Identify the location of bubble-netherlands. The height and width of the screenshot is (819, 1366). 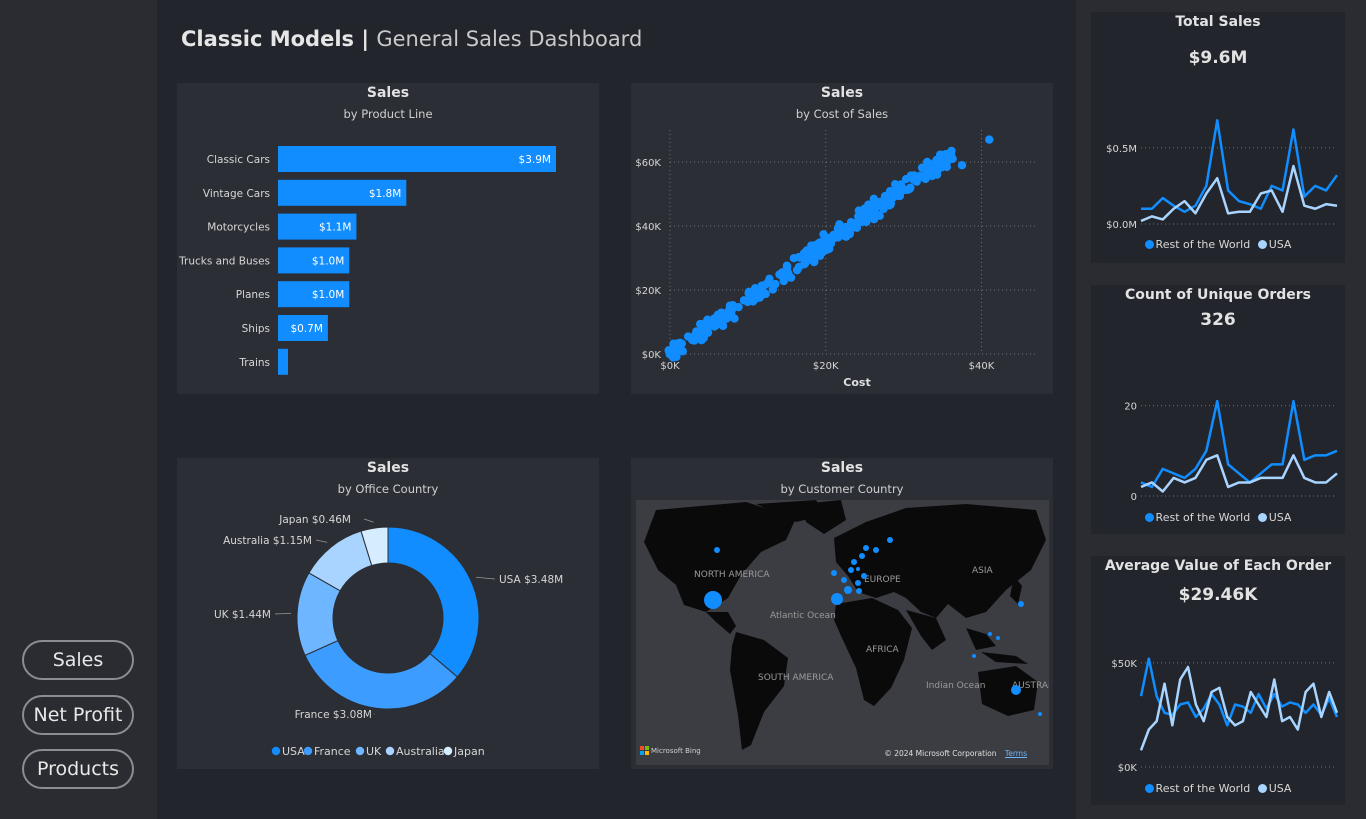
(858, 569).